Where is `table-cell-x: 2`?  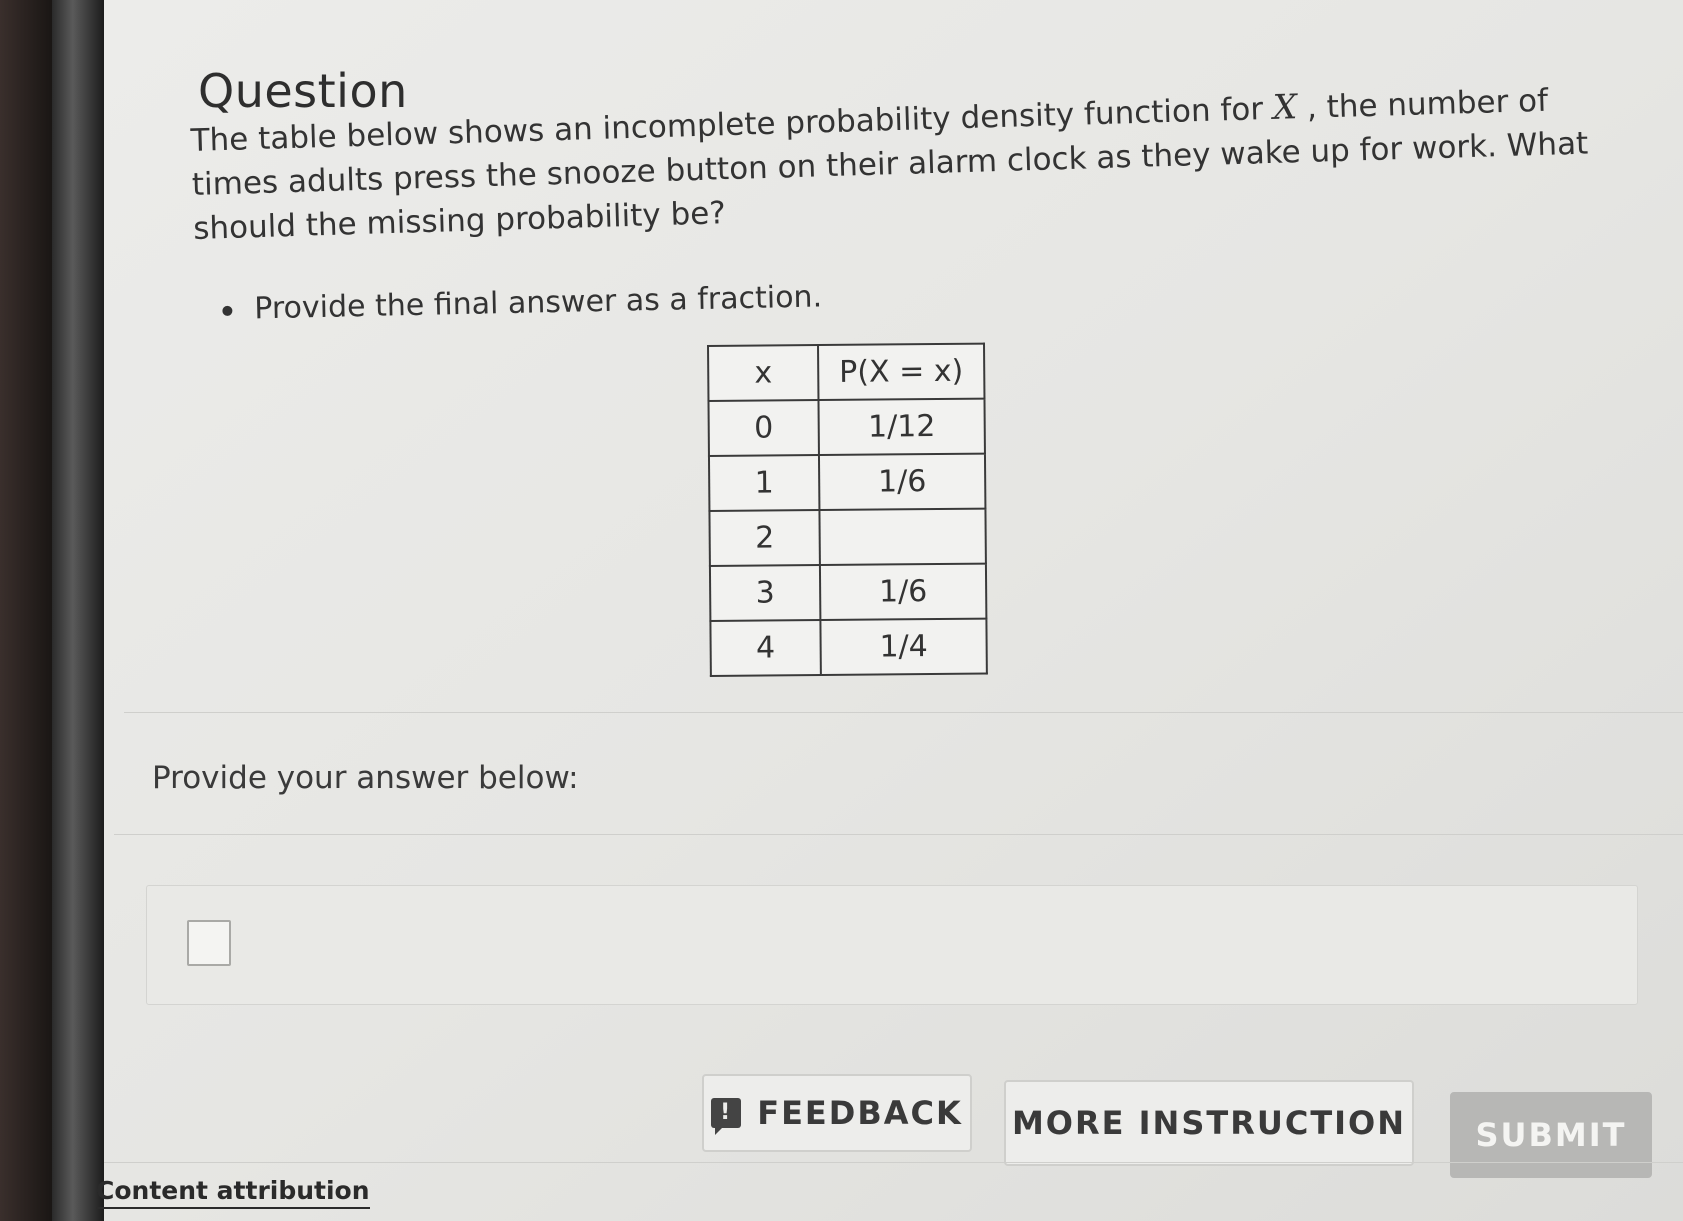 table-cell-x: 2 is located at coordinates (764, 538).